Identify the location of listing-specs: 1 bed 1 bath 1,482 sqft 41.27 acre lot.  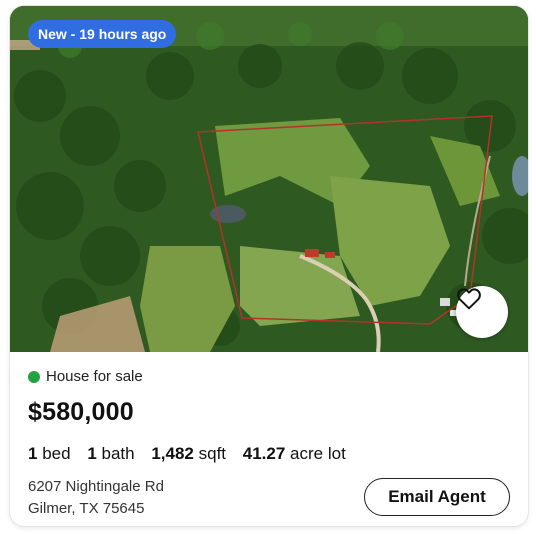
(193, 454).